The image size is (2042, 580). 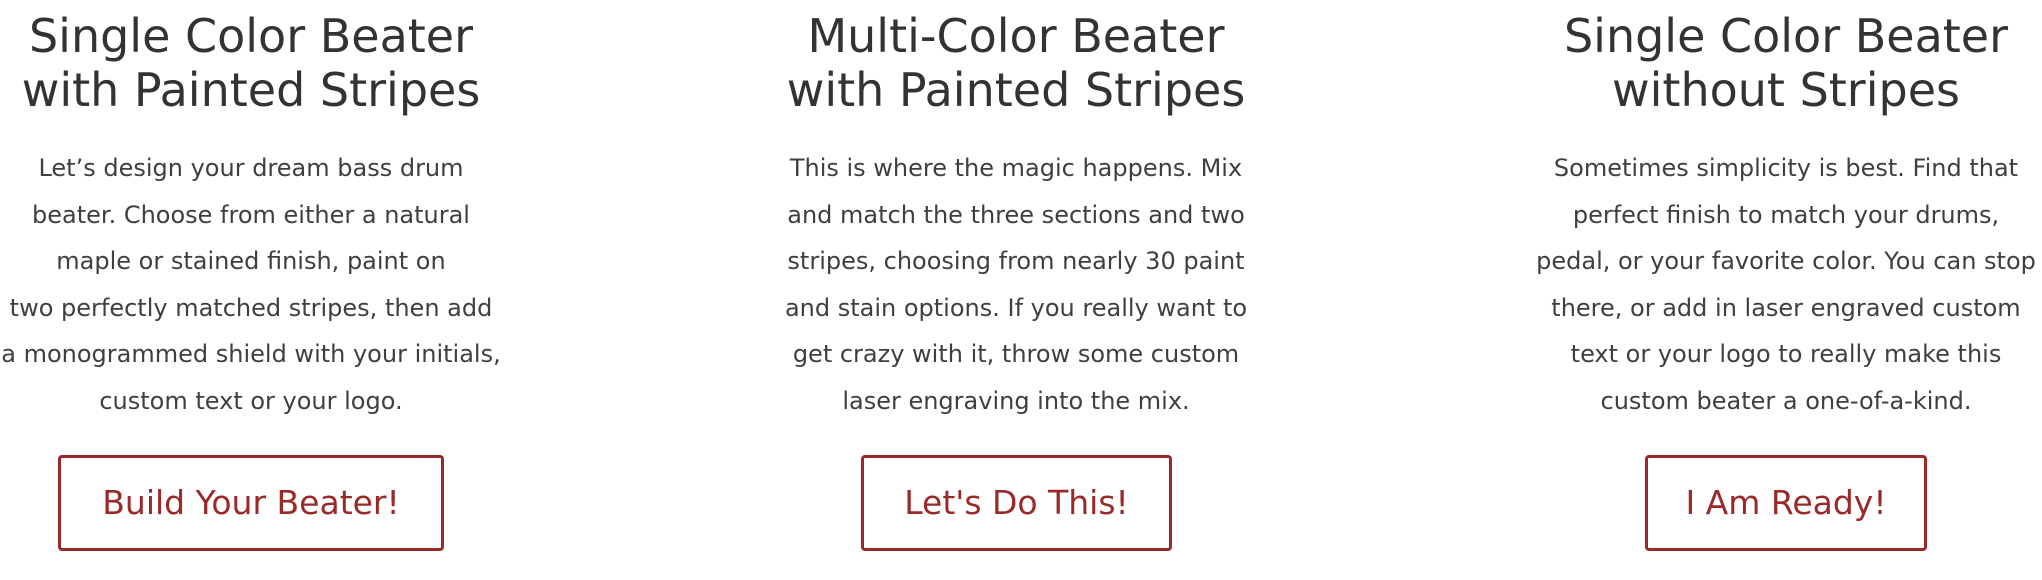 I want to click on option-title: Single Color Beater with Painted Stripes, so click(x=251, y=63).